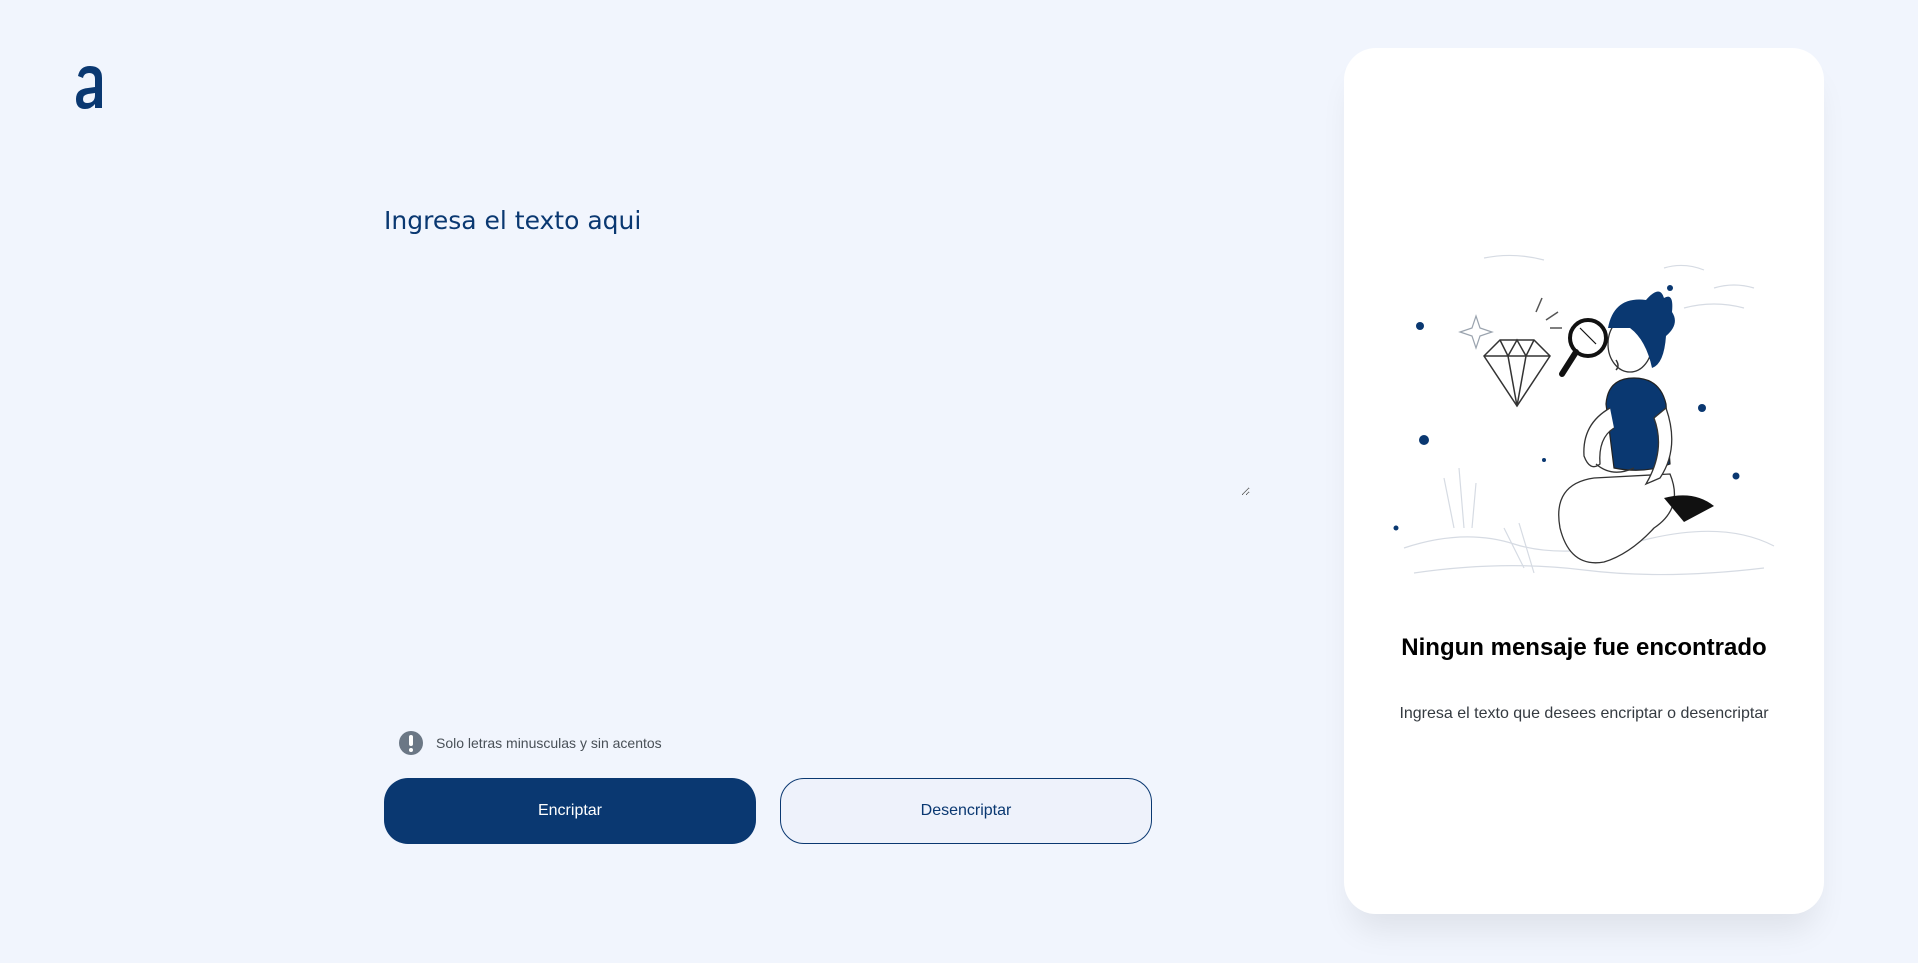 This screenshot has height=963, width=1918. Describe the element at coordinates (411, 743) in the screenshot. I see `exclamation-circle-icon` at that location.